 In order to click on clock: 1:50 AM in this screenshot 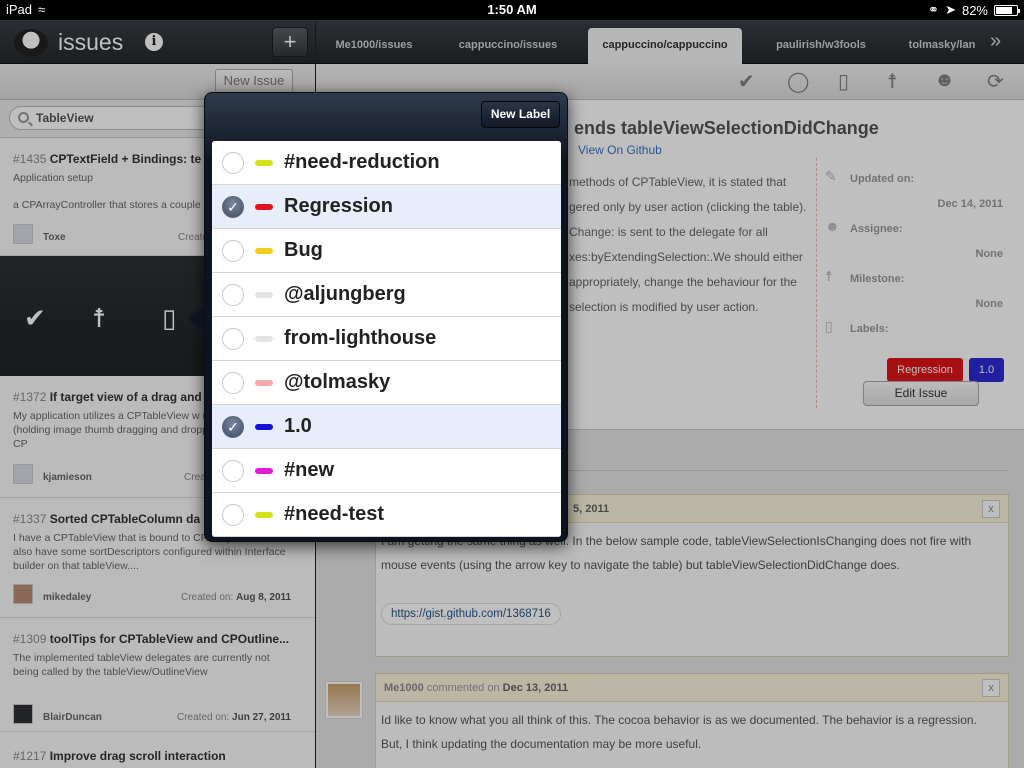, I will do `click(512, 9)`.